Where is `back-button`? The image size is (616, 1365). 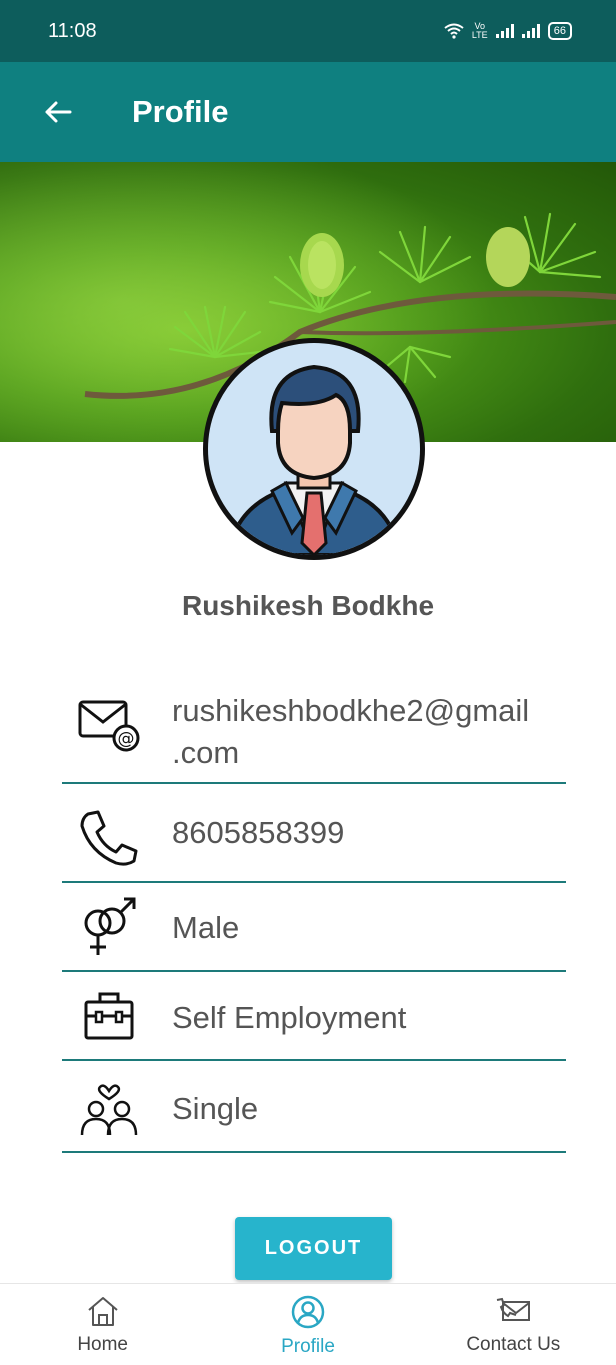
back-button is located at coordinates (58, 112).